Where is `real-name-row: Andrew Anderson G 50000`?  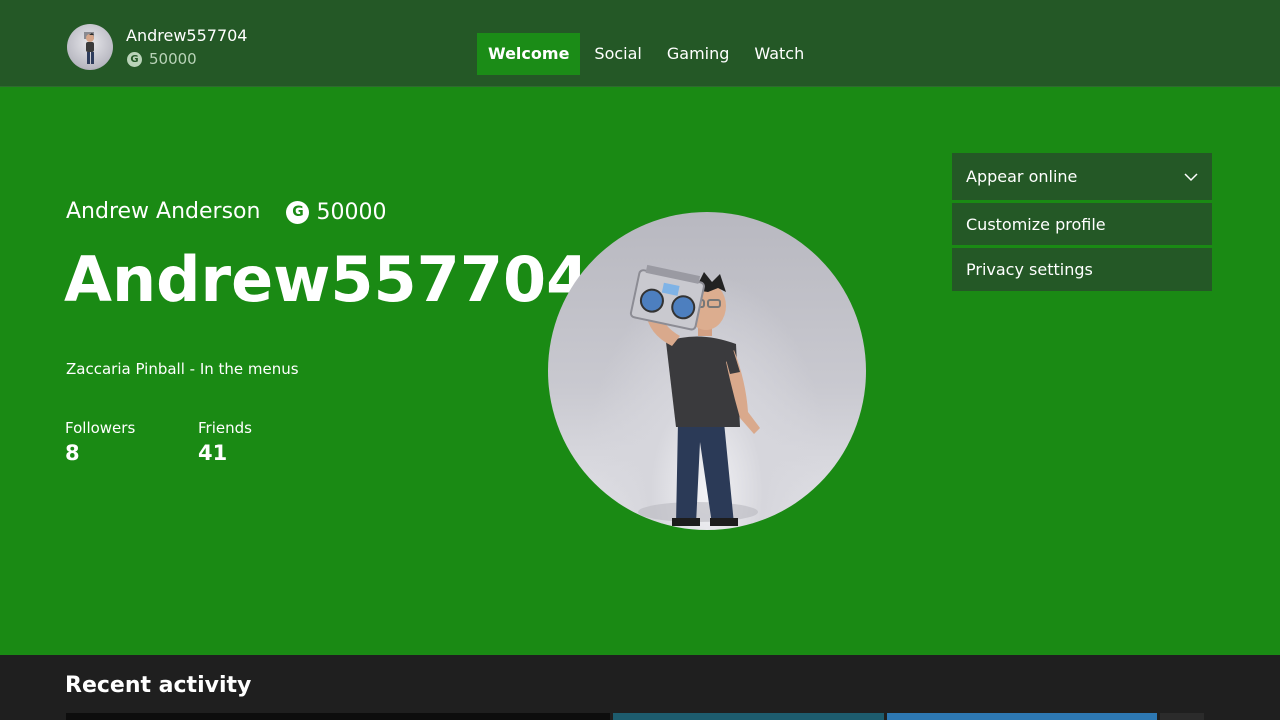
real-name-row: Andrew Anderson G 50000 is located at coordinates (226, 212).